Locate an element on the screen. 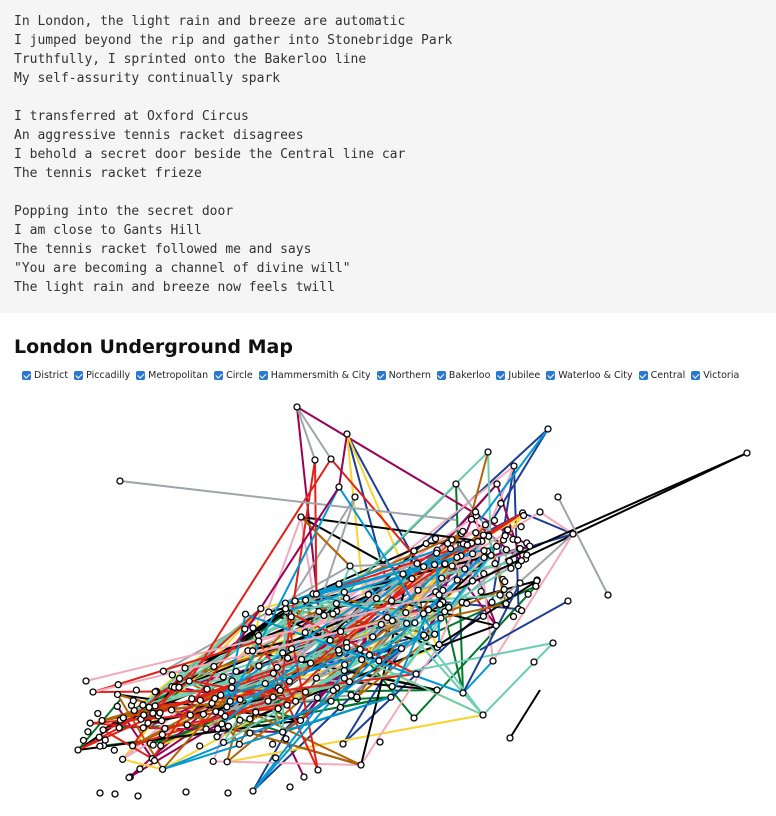 This screenshot has width=776, height=816. filter-metropolitan: Metropolitan is located at coordinates (172, 375).